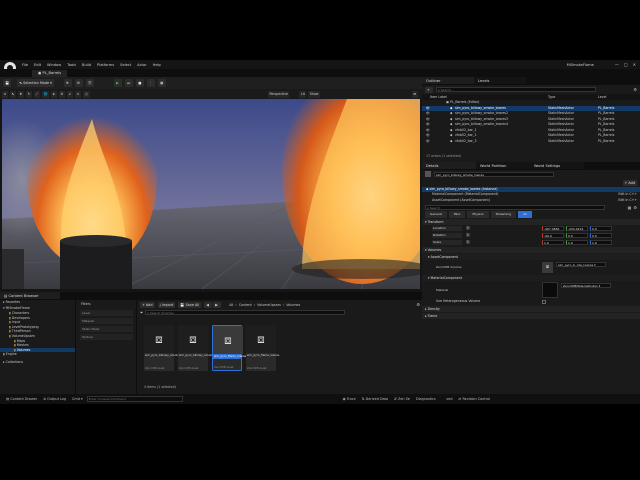  What do you see at coordinates (106, 312) in the screenshot?
I see `filter-item: Level` at bounding box center [106, 312].